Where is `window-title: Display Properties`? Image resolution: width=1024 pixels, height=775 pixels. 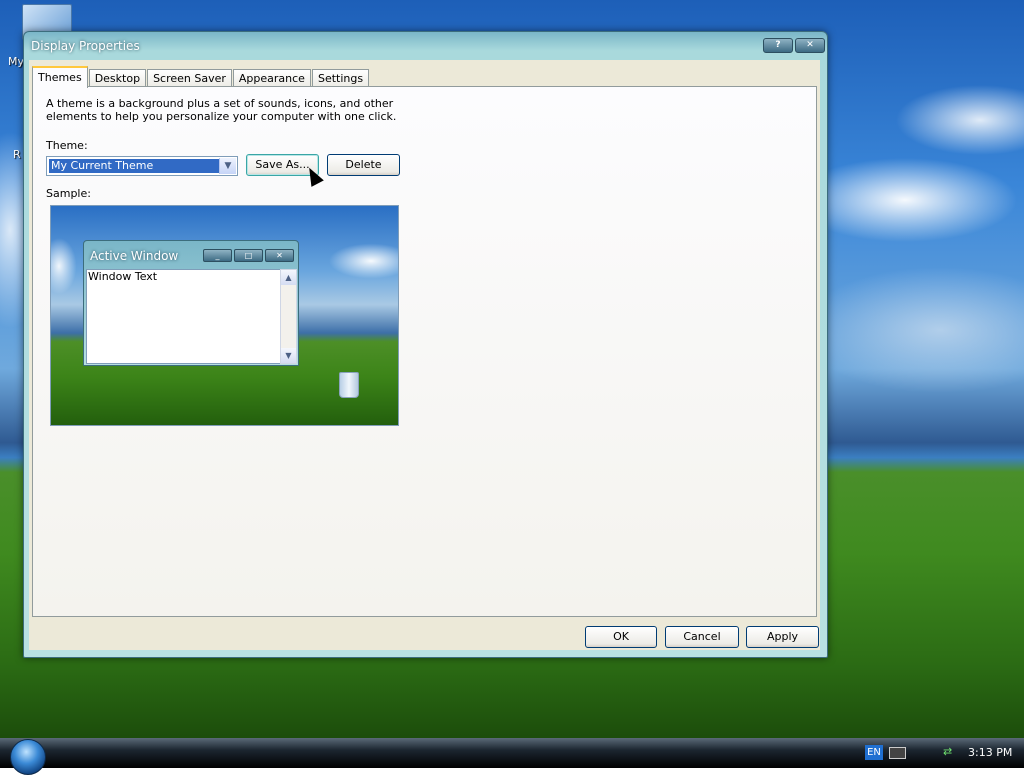 window-title: Display Properties is located at coordinates (85, 46).